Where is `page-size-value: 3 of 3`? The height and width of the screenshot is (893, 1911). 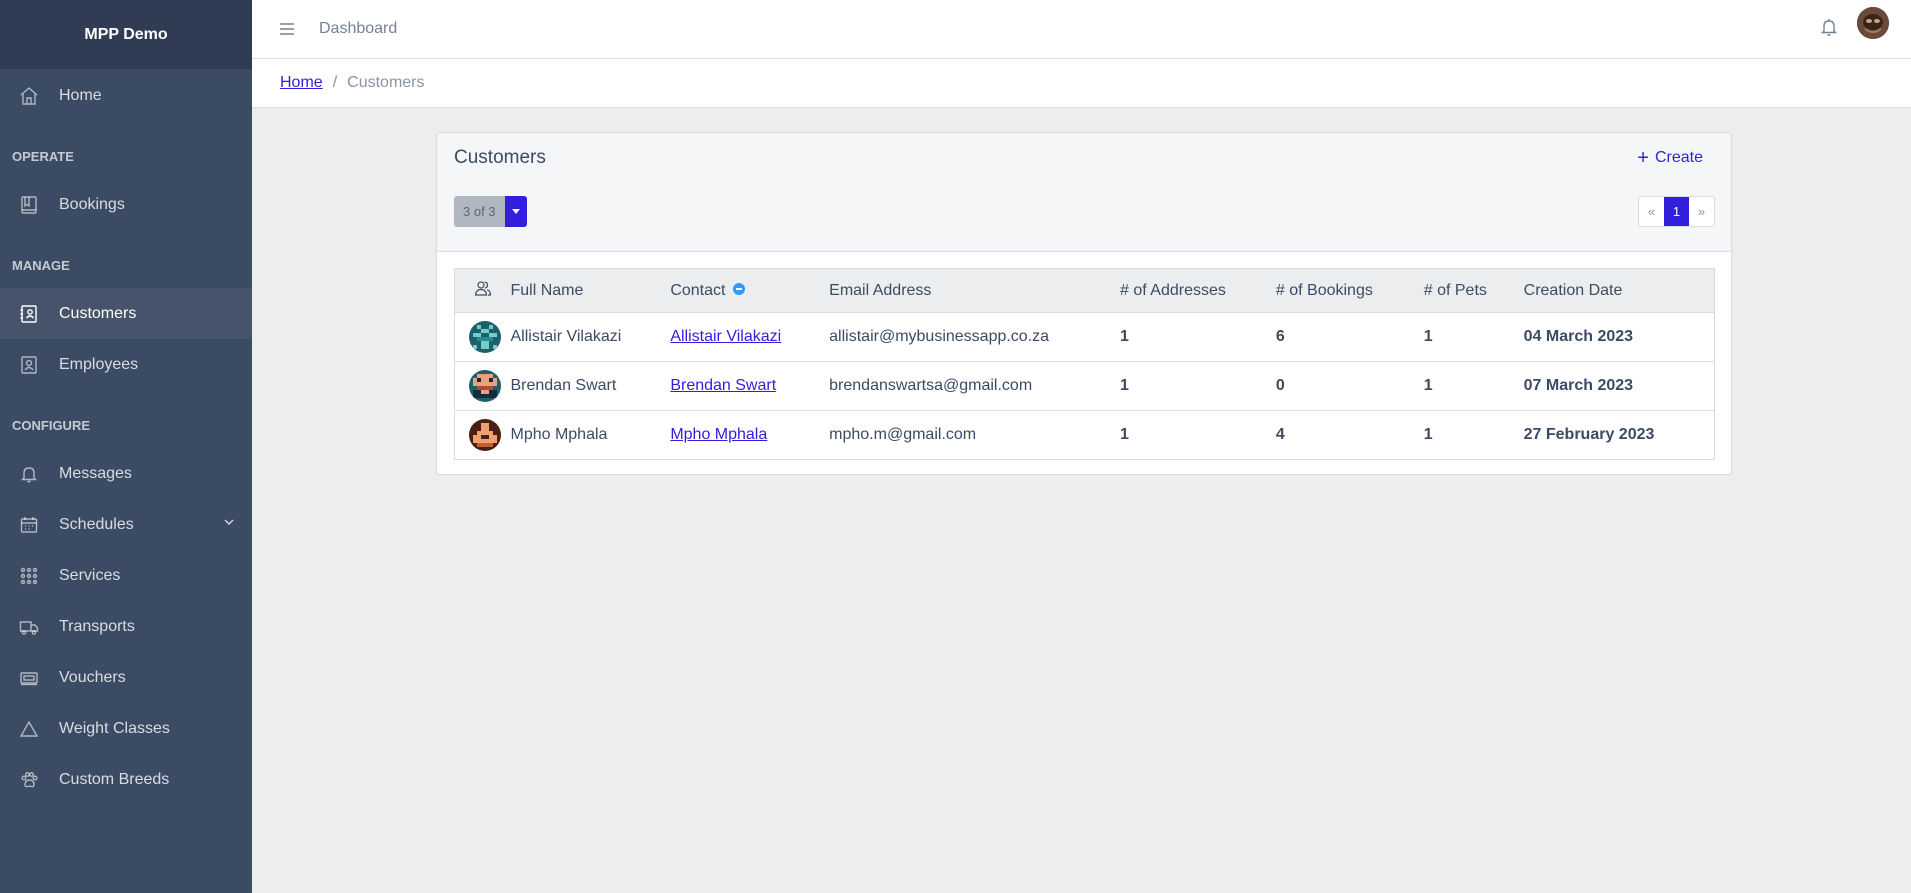 page-size-value: 3 of 3 is located at coordinates (479, 211).